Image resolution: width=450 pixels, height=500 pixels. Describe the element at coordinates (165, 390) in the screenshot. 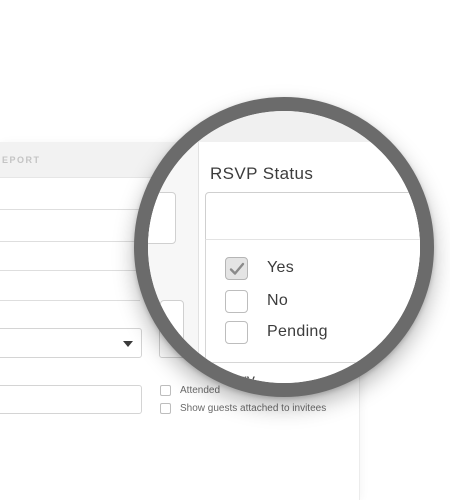

I see `attended-checkbox` at that location.